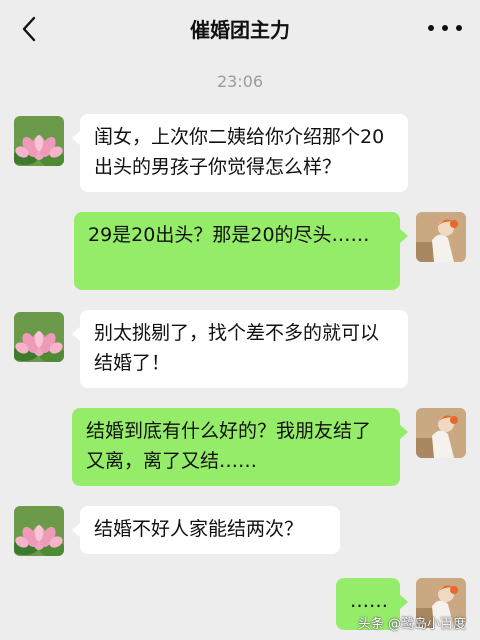 The width and height of the screenshot is (480, 640). What do you see at coordinates (240, 81) in the screenshot?
I see `message-timestamp: 23:06` at bounding box center [240, 81].